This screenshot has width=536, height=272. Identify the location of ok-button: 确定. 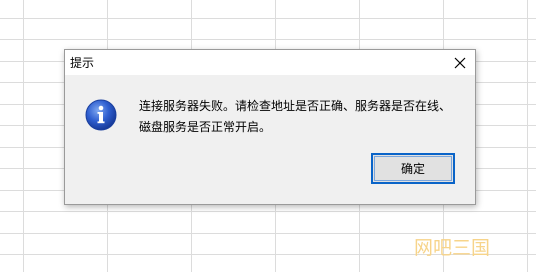
(413, 168).